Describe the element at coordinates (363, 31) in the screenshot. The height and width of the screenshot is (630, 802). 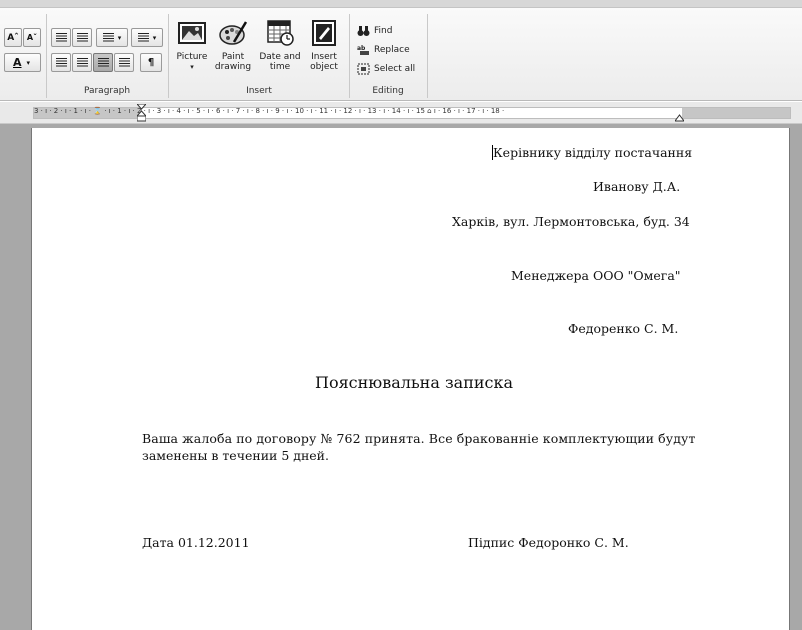
I see `binoculars-icon` at that location.